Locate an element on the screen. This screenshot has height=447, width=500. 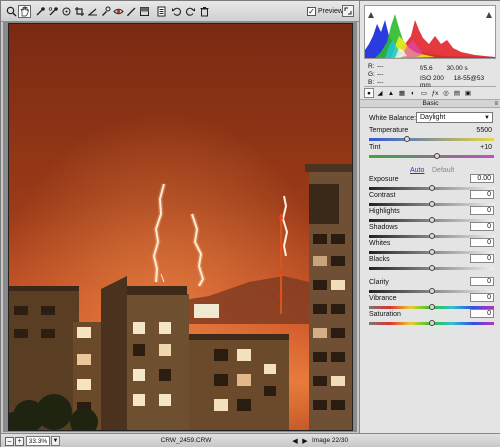
panel-tab-fx: ƒx is located at coordinates (435, 93).